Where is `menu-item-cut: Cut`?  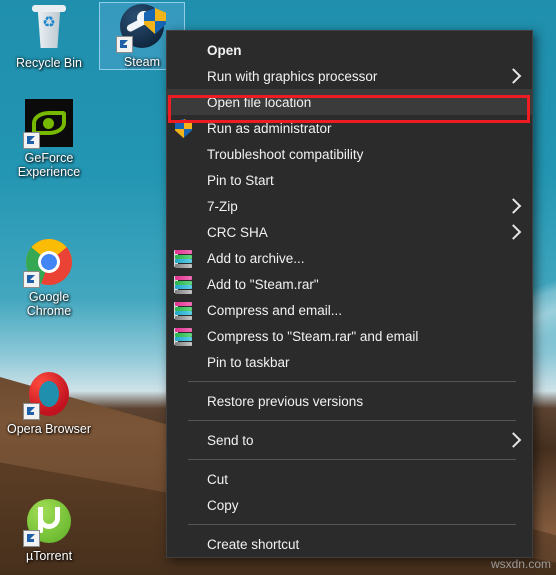
menu-item-cut: Cut is located at coordinates (349, 479).